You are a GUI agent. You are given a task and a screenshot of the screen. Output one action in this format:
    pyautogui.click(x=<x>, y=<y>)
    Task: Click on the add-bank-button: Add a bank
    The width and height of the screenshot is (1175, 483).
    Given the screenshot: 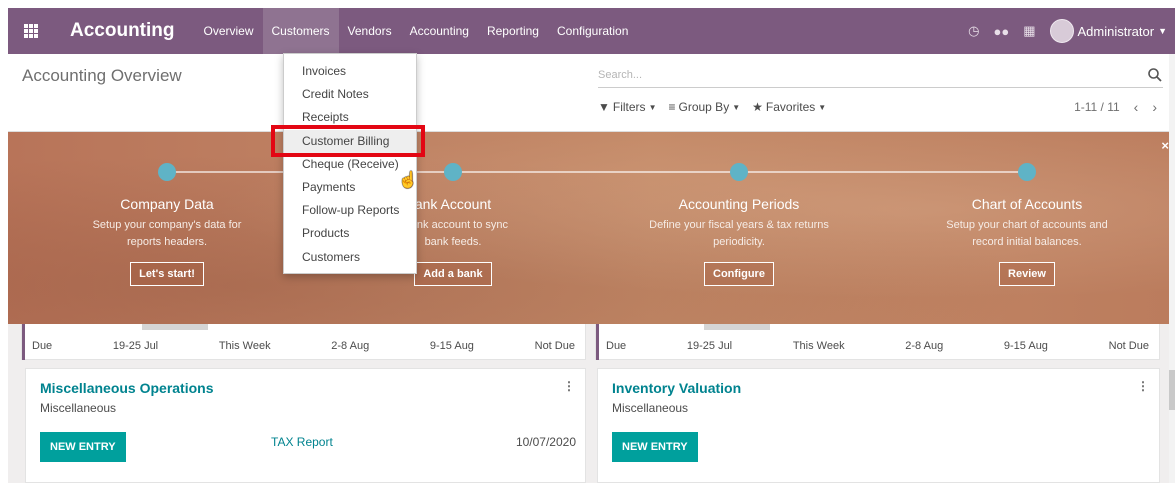 What is the action you would take?
    pyautogui.click(x=453, y=274)
    